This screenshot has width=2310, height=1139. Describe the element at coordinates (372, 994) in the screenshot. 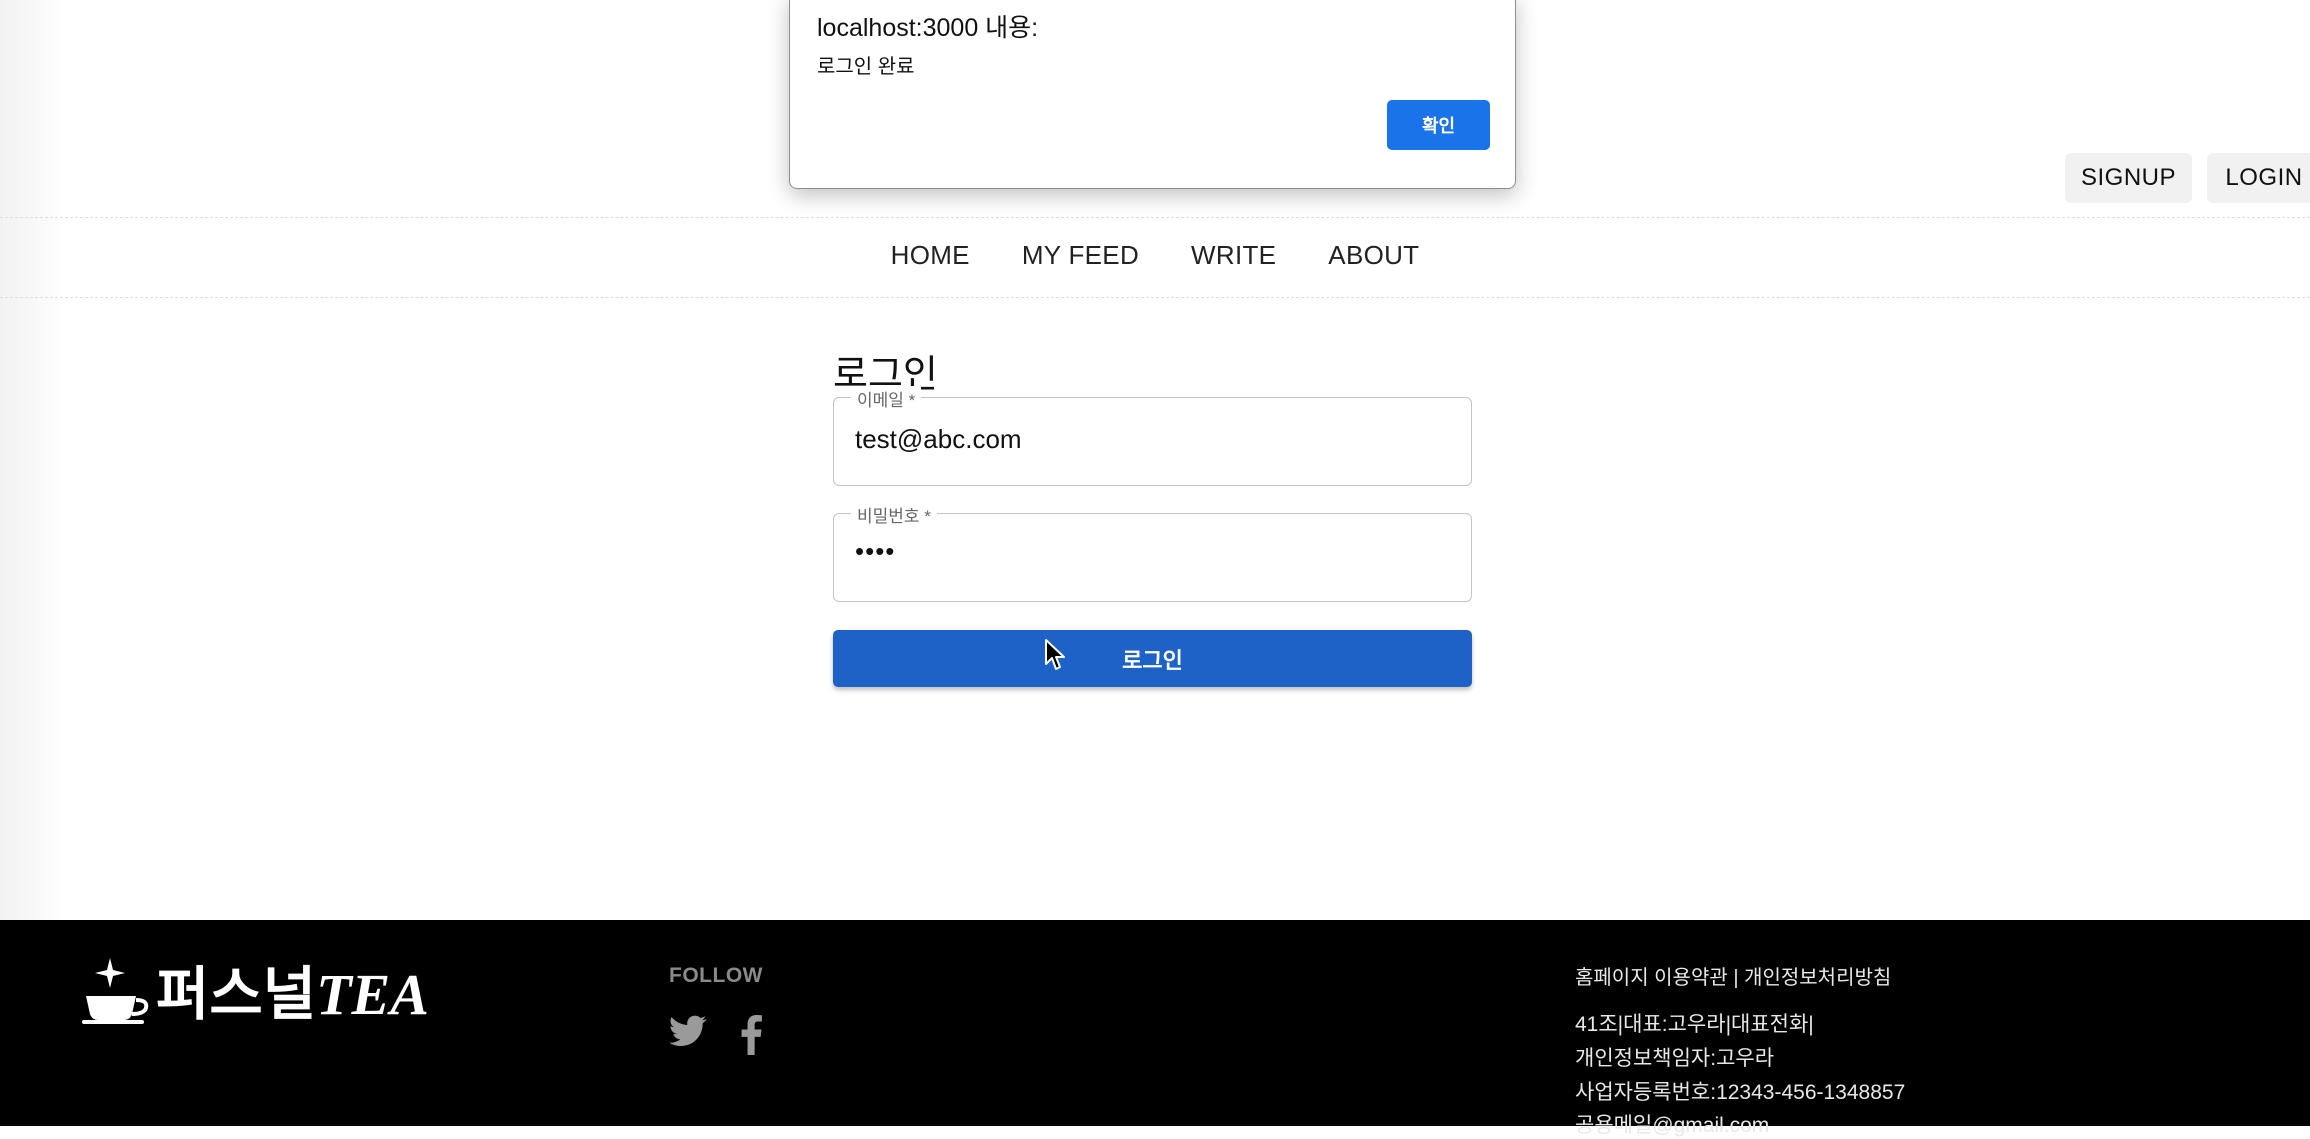

I see `logo-tea: TEA` at that location.